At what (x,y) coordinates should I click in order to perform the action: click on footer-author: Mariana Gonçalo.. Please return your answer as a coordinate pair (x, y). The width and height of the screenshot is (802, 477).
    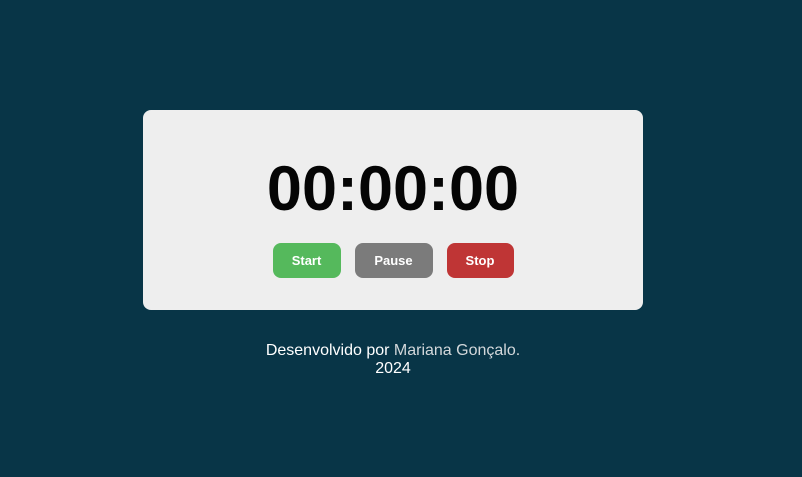
    Looking at the image, I should click on (457, 350).